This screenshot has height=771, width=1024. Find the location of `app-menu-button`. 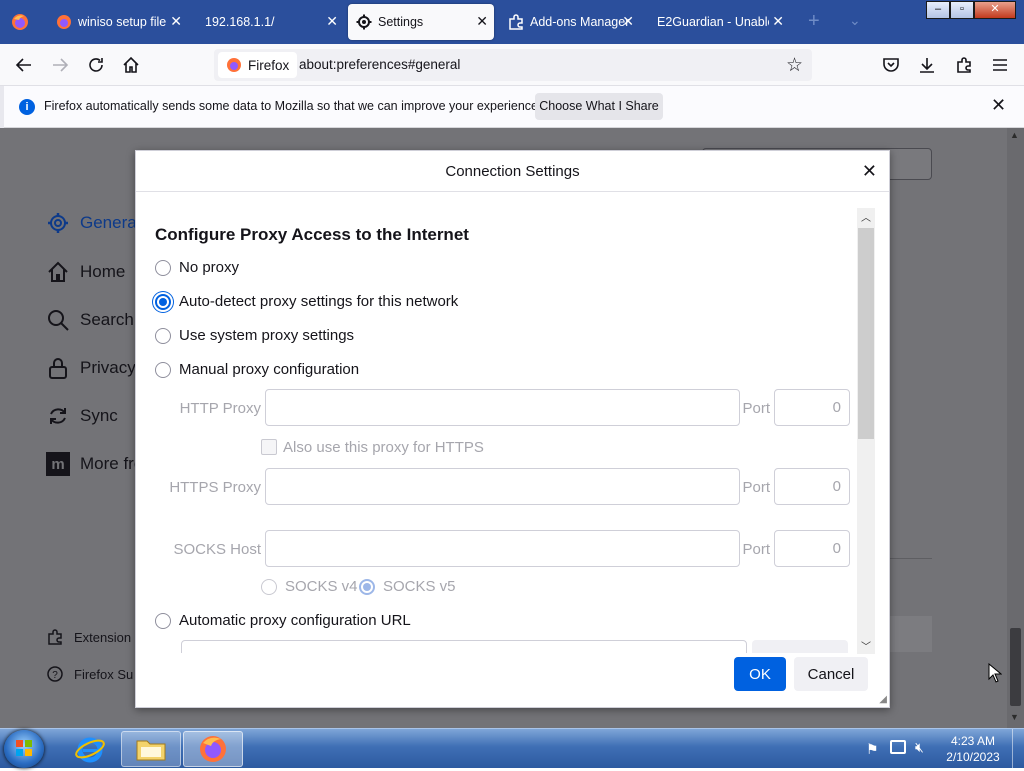

app-menu-button is located at coordinates (1000, 65).